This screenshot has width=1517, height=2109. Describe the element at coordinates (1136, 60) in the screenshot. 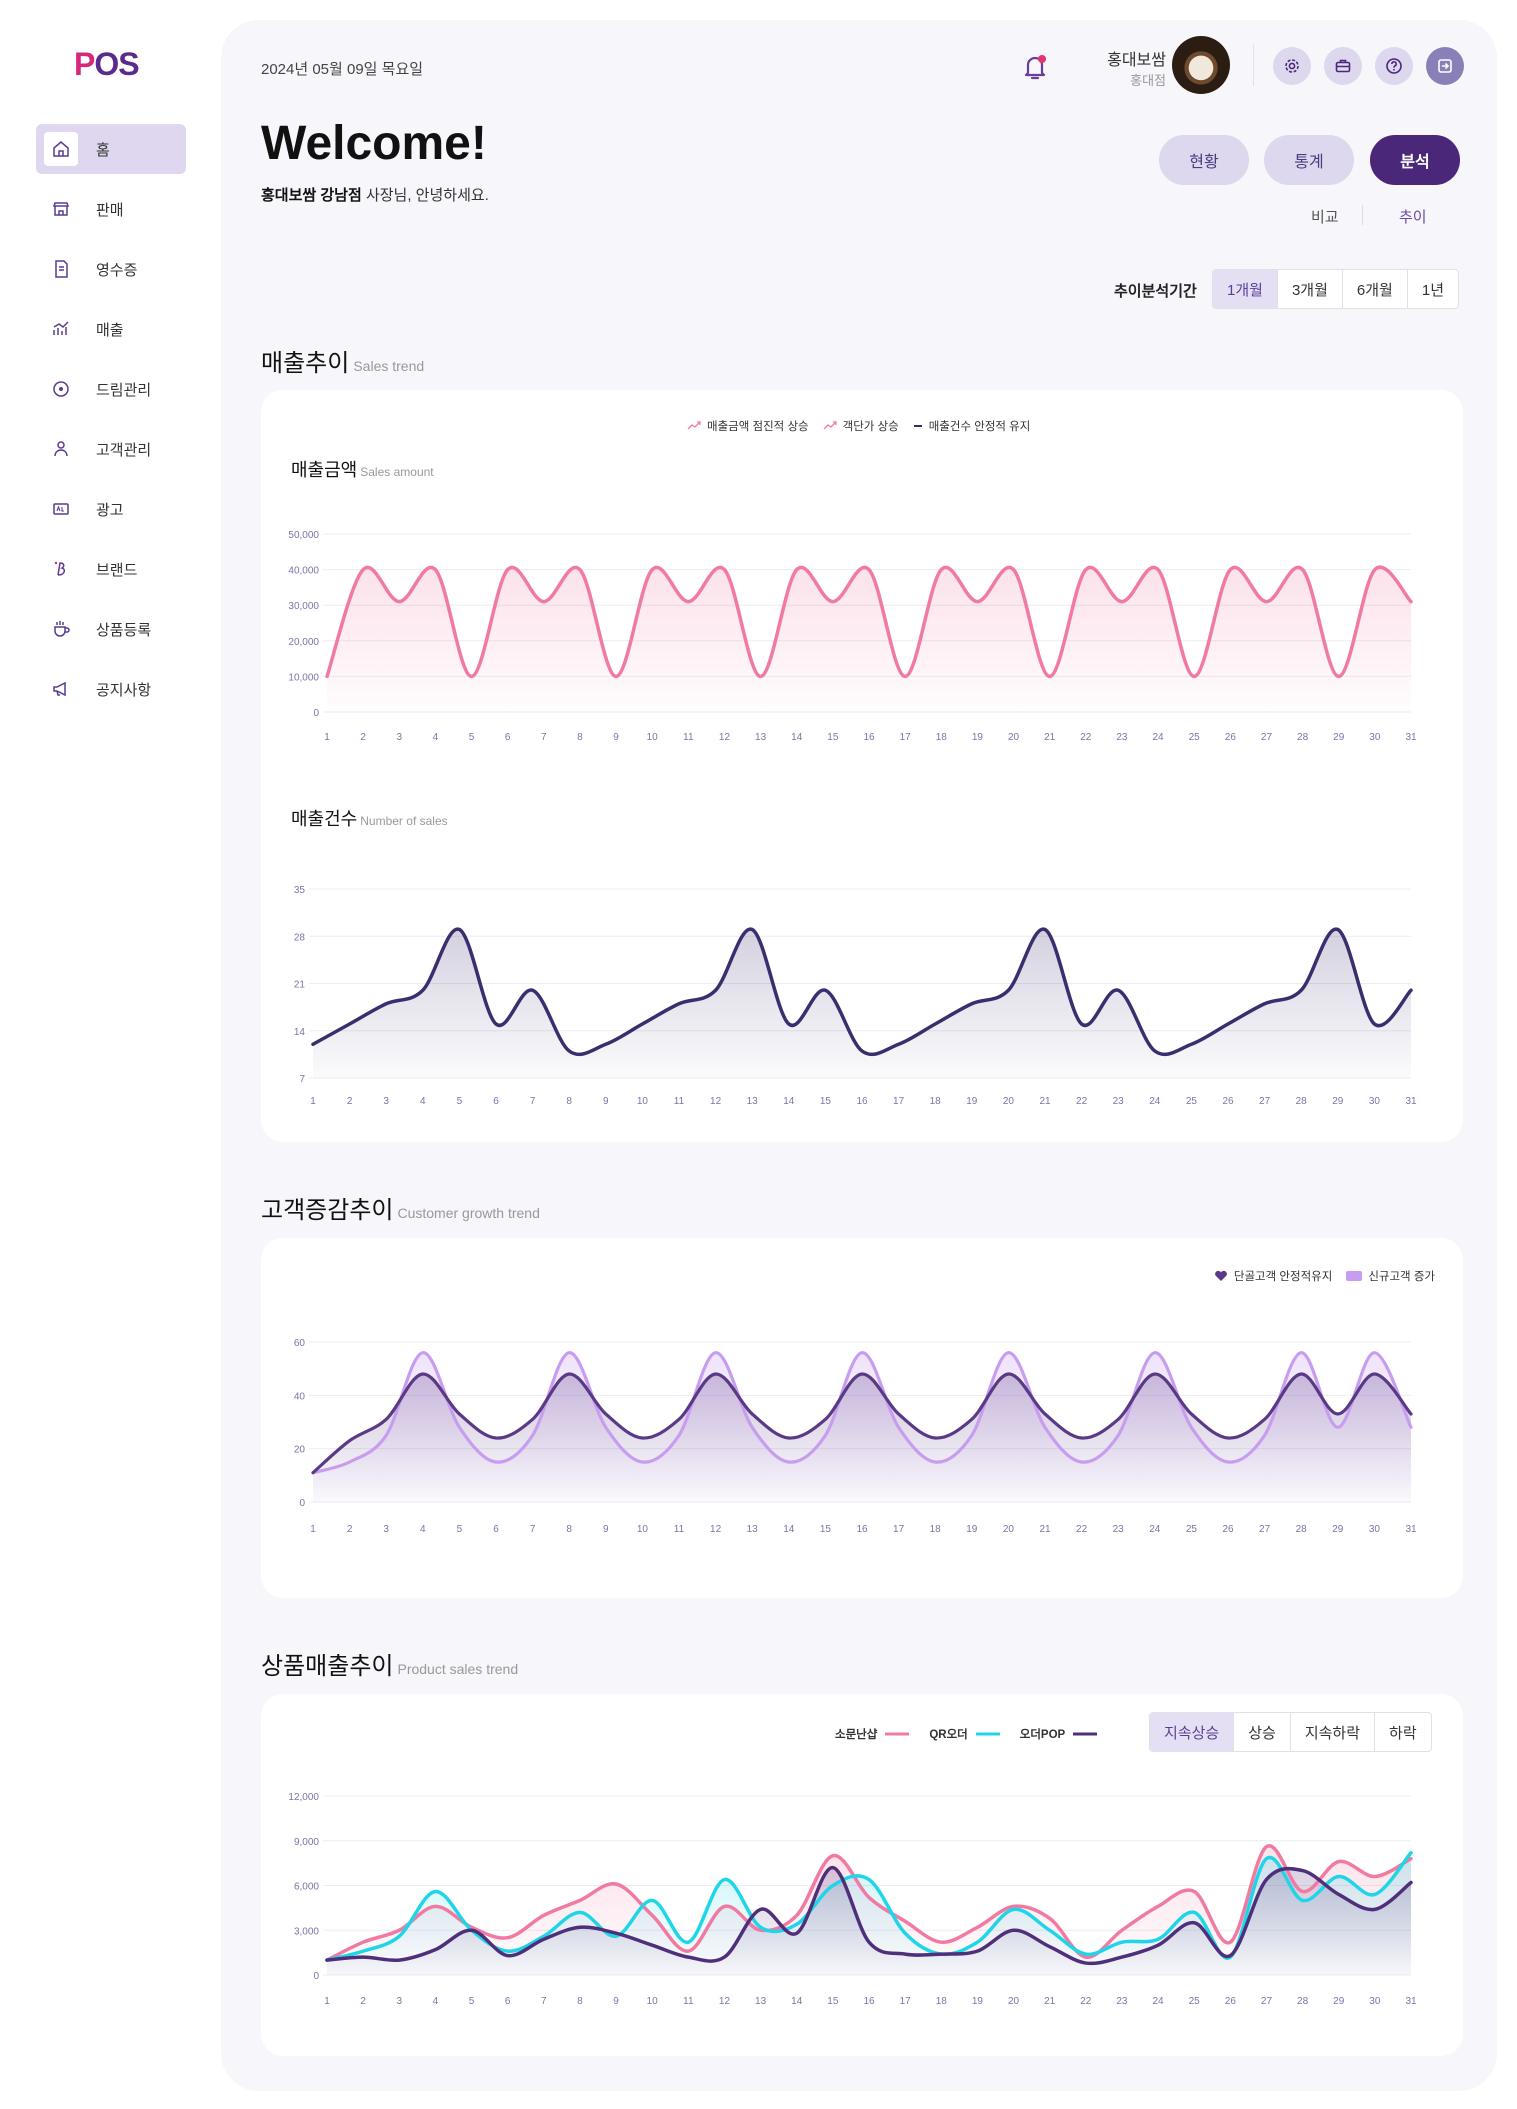

I see `user-name: 홍대보쌈` at that location.